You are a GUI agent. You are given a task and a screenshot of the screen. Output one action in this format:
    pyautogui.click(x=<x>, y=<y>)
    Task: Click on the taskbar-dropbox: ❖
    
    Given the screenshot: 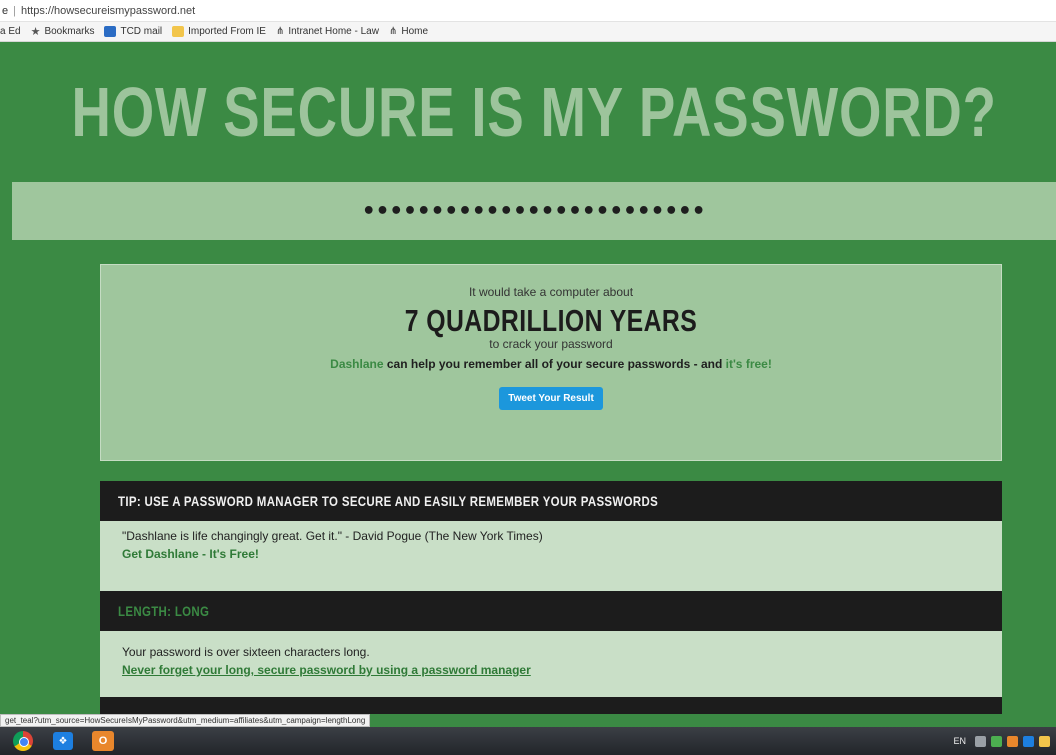 What is the action you would take?
    pyautogui.click(x=63, y=741)
    